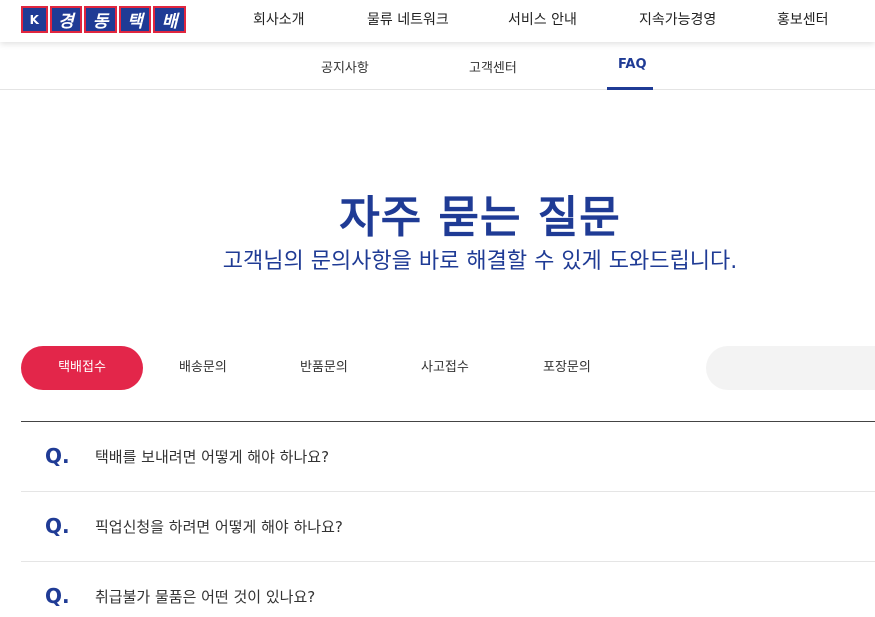 This screenshot has height=617, width=875. I want to click on main-nav-item-pr-center: 홍보센터, so click(803, 19).